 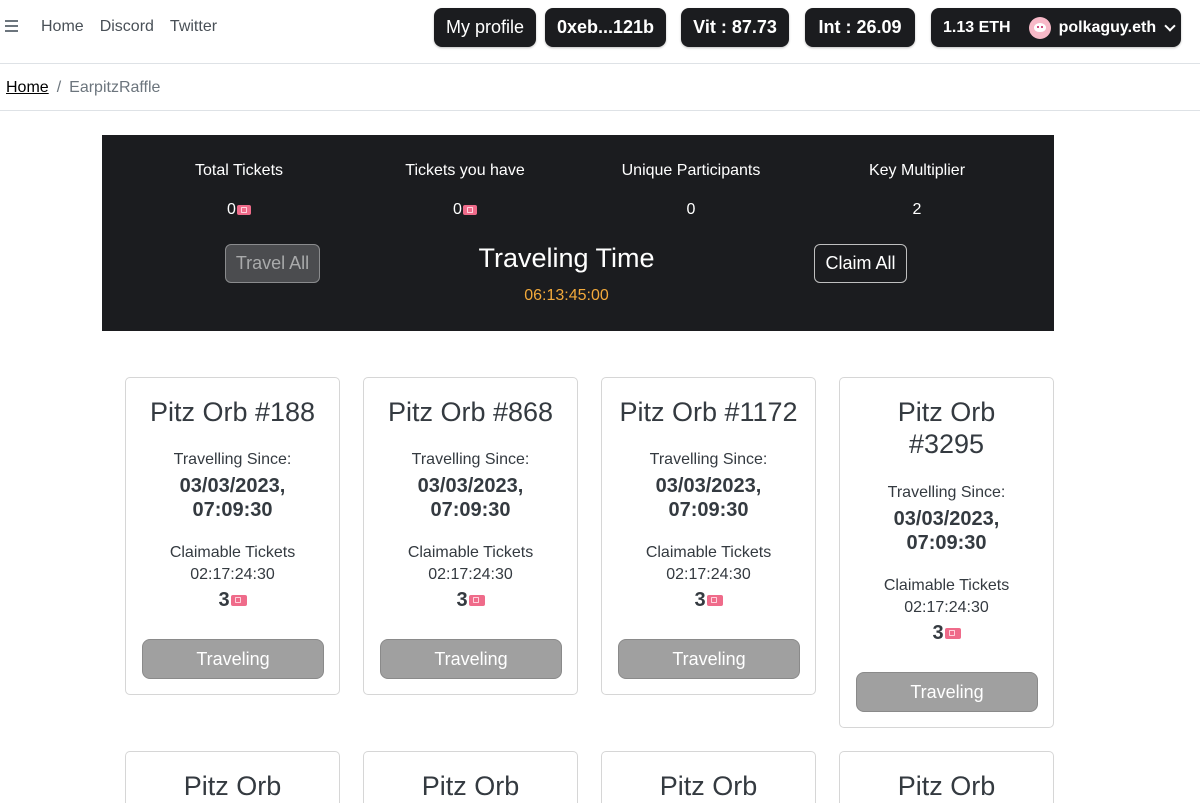 What do you see at coordinates (917, 170) in the screenshot?
I see `key-multiplier-label: Key Multiplier` at bounding box center [917, 170].